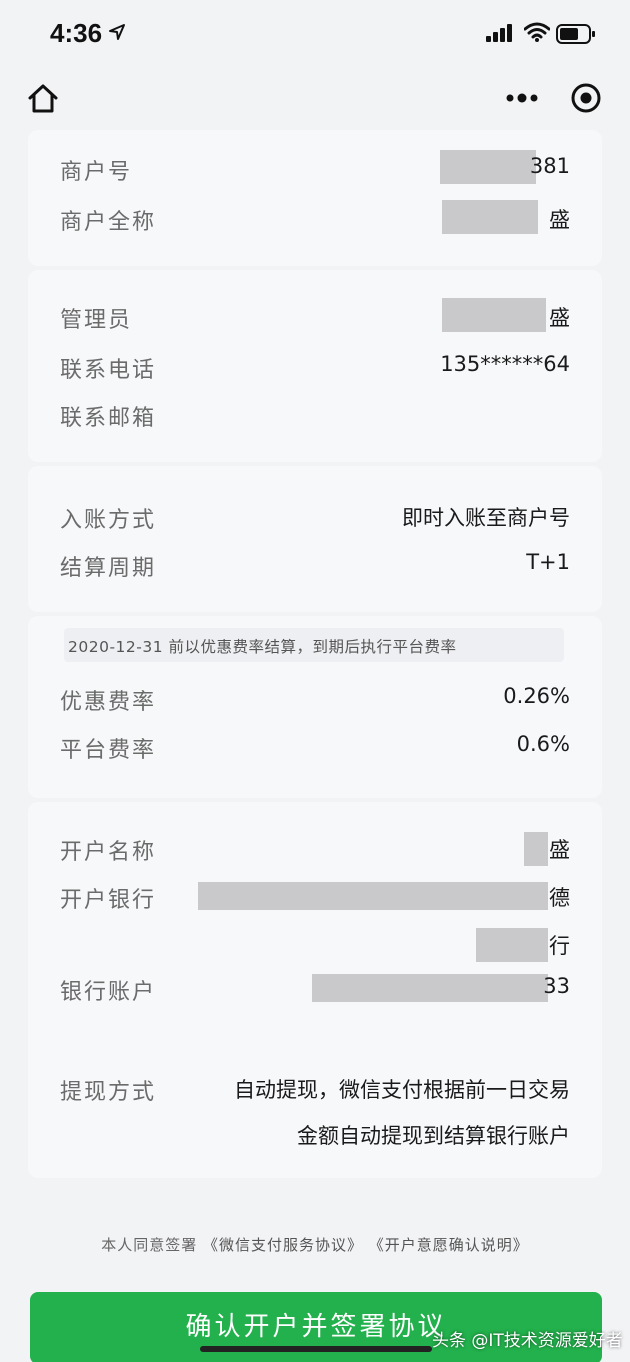  Describe the element at coordinates (108, 1092) in the screenshot. I see `withdraw-method-label: 提现方式` at that location.